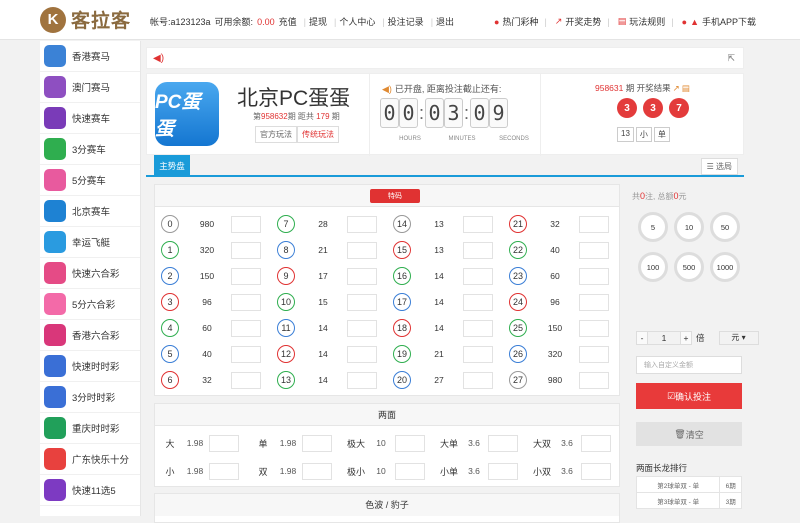 This screenshot has width=800, height=523. I want to click on two-sides-cell: 双 1.98, so click(292, 471).